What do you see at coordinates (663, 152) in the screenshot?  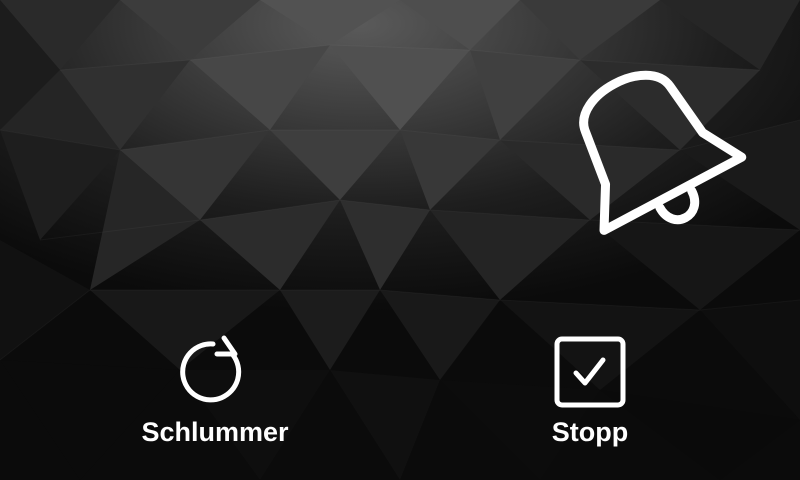 I see `bell-icon` at bounding box center [663, 152].